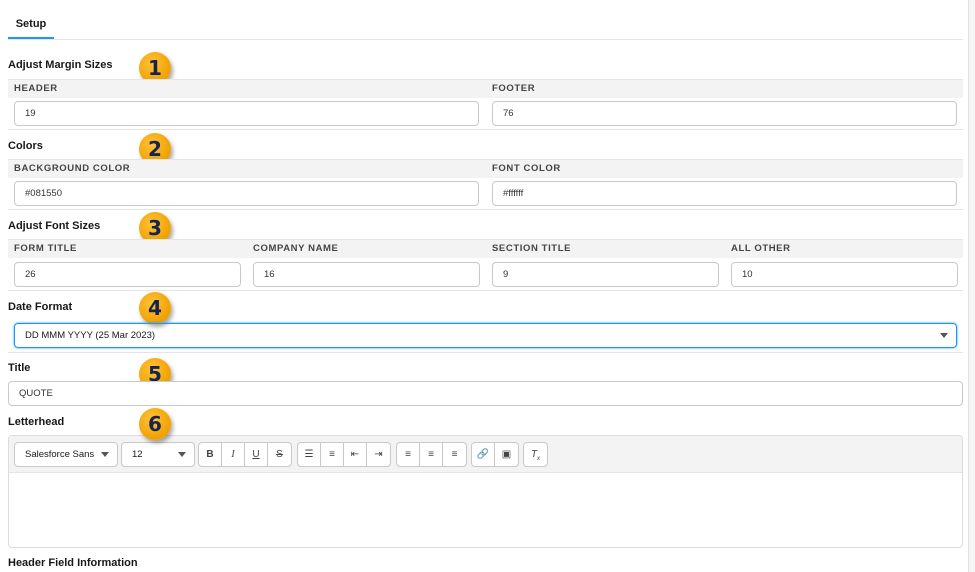  Describe the element at coordinates (485, 88) in the screenshot. I see `margins-label-band` at that location.